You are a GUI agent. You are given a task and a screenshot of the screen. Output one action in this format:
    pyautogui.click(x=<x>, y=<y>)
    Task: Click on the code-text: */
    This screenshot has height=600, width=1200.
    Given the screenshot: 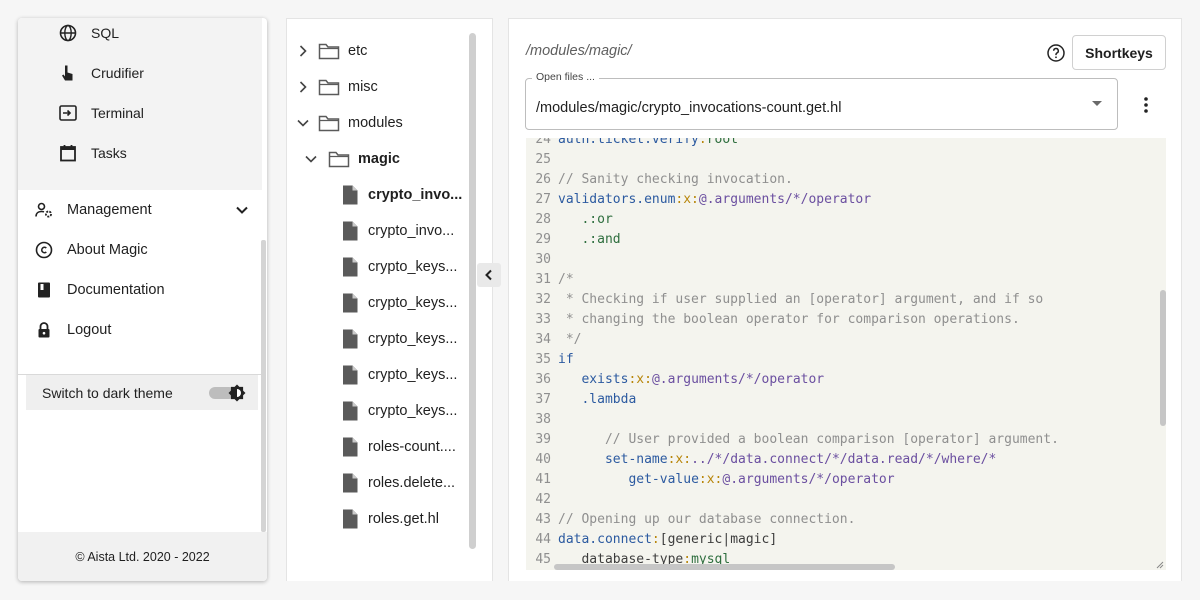 What is the action you would take?
    pyautogui.click(x=570, y=339)
    